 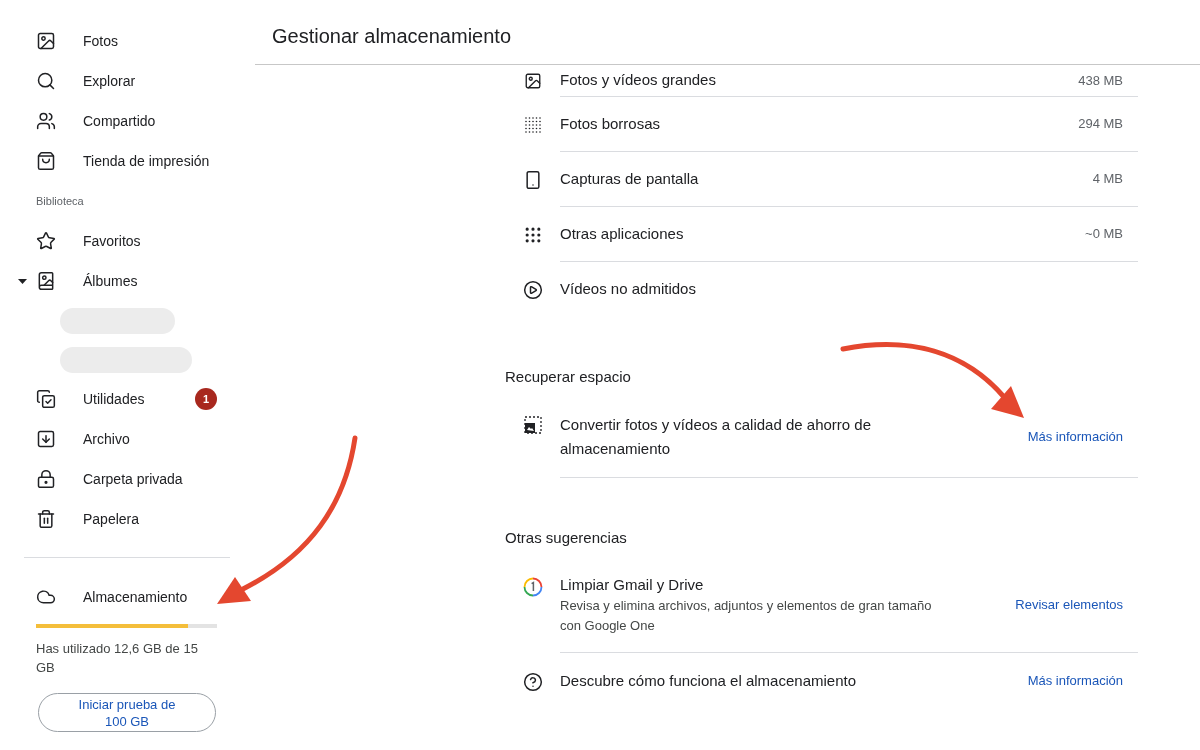 What do you see at coordinates (85, 41) in the screenshot?
I see `sidebar-item: Fotos` at bounding box center [85, 41].